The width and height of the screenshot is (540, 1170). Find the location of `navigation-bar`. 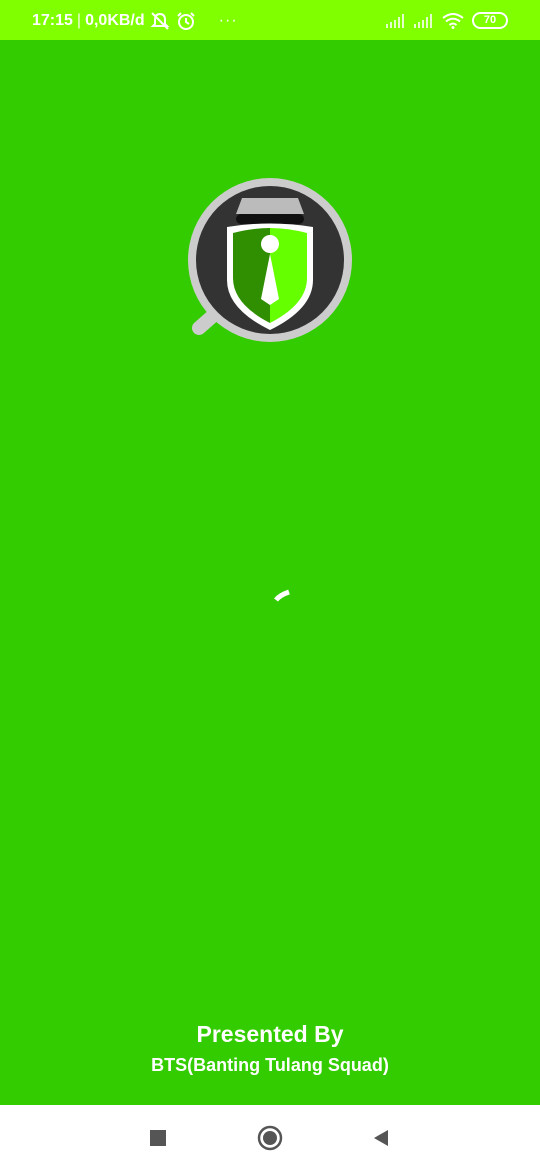

navigation-bar is located at coordinates (270, 1137).